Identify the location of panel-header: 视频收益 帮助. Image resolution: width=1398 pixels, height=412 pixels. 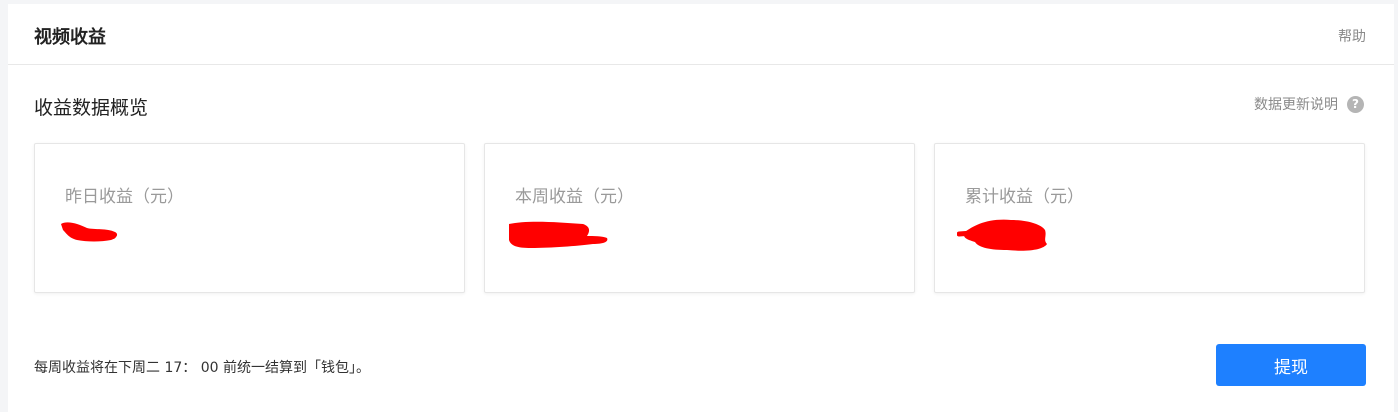
(701, 34).